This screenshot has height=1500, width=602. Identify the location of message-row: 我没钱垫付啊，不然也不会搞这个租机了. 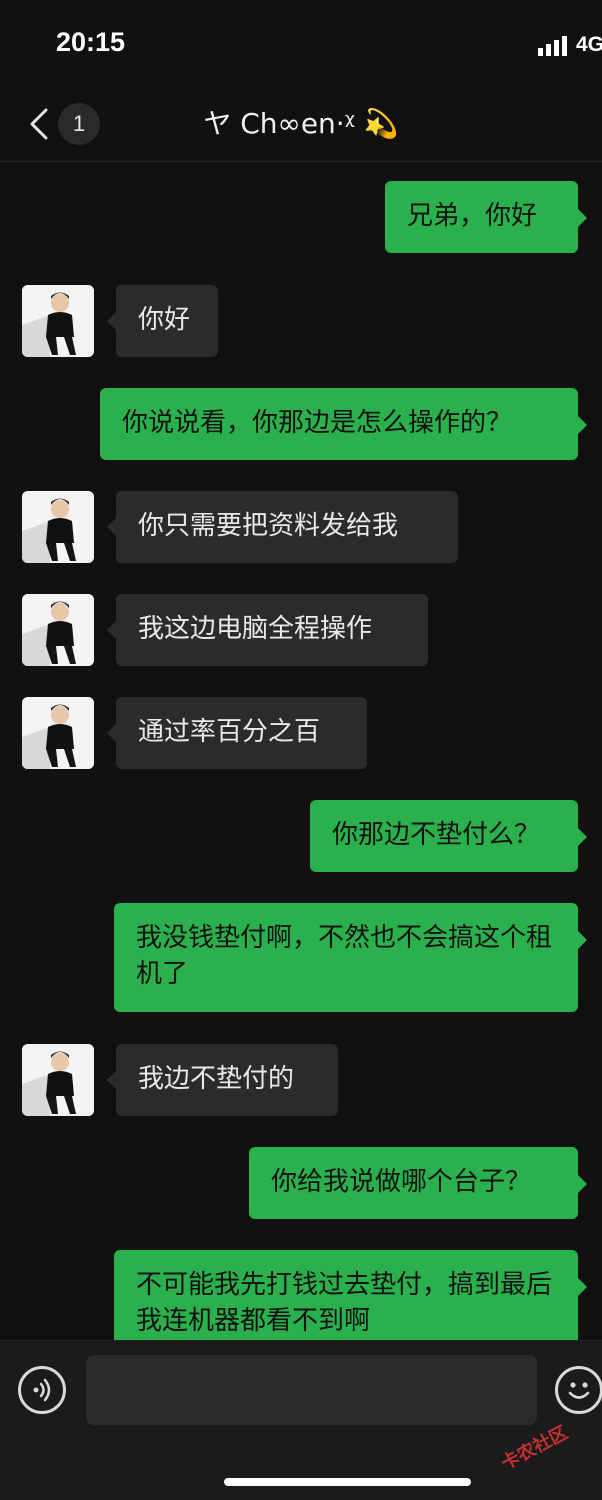
(301, 957).